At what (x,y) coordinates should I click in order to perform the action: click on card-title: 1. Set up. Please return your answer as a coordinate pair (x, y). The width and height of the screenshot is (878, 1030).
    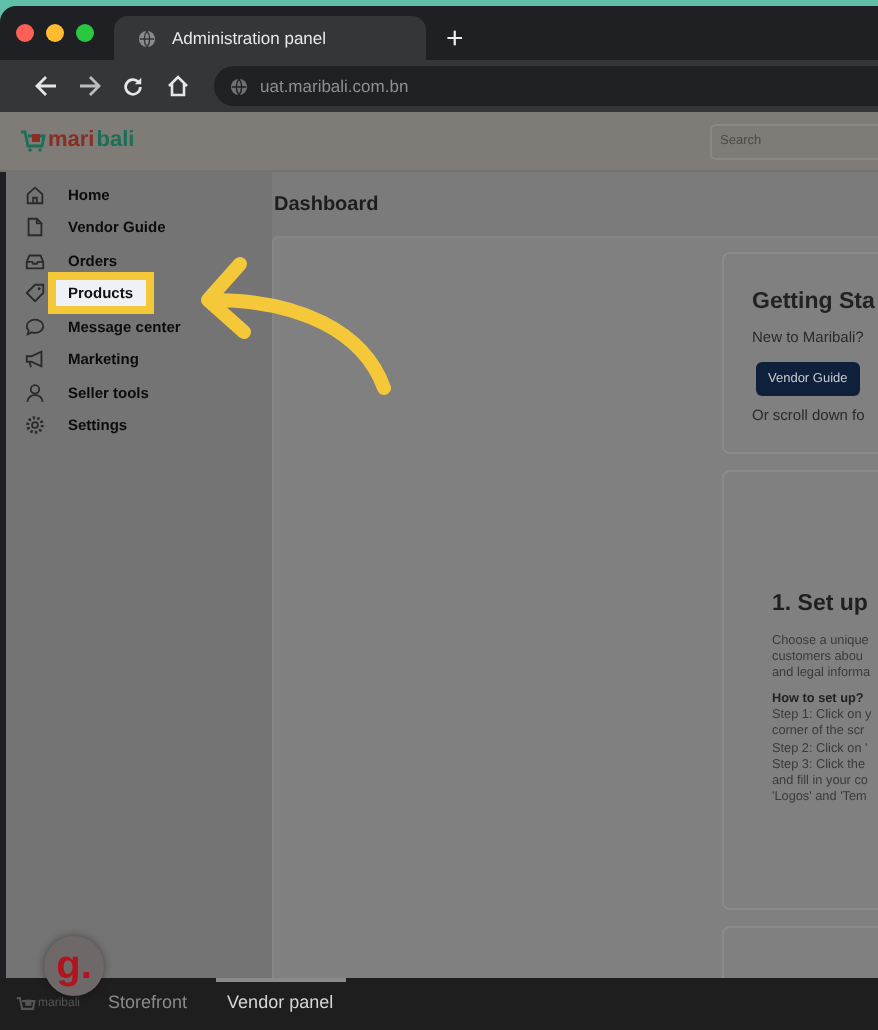
    Looking at the image, I should click on (821, 604).